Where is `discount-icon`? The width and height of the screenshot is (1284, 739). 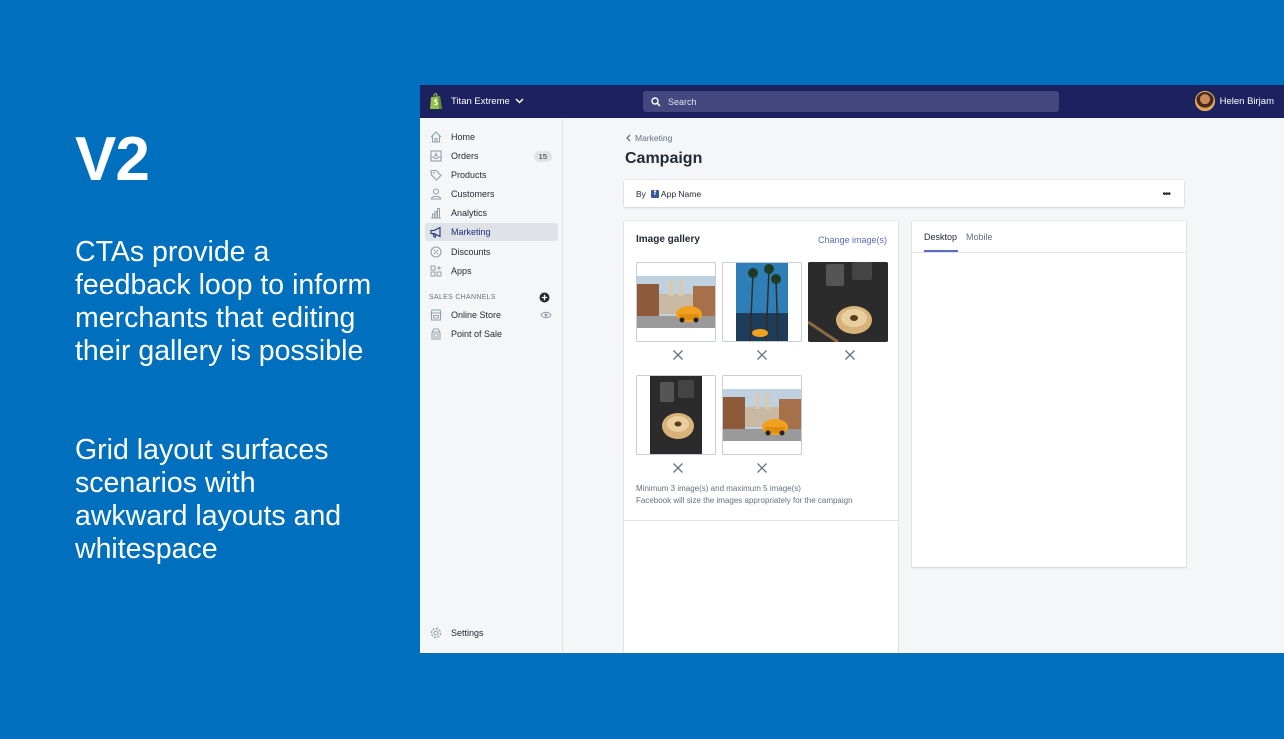
discount-icon is located at coordinates (435, 252).